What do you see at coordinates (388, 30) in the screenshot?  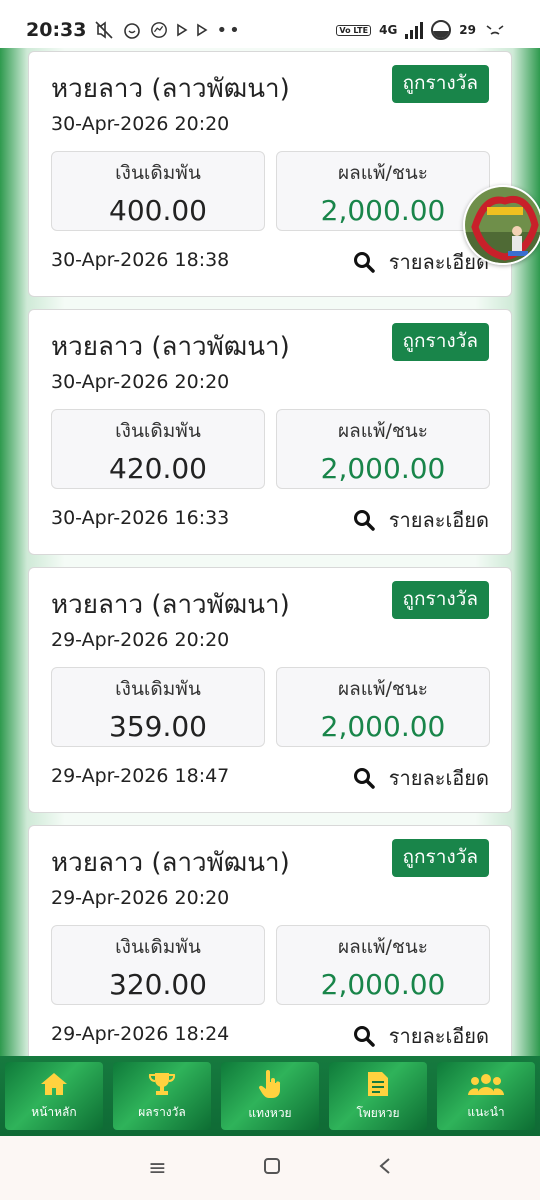 I see `network-type: 4G` at bounding box center [388, 30].